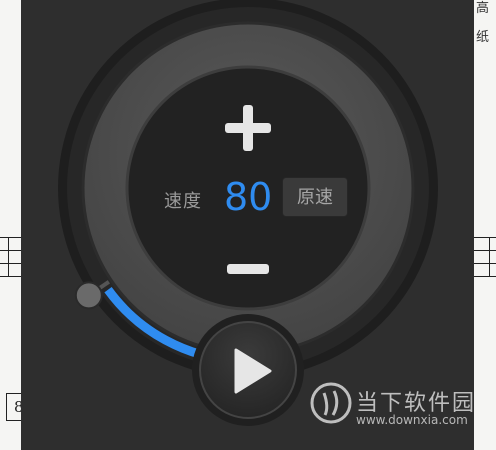  What do you see at coordinates (315, 197) in the screenshot?
I see `reset-speed-button: 原速` at bounding box center [315, 197].